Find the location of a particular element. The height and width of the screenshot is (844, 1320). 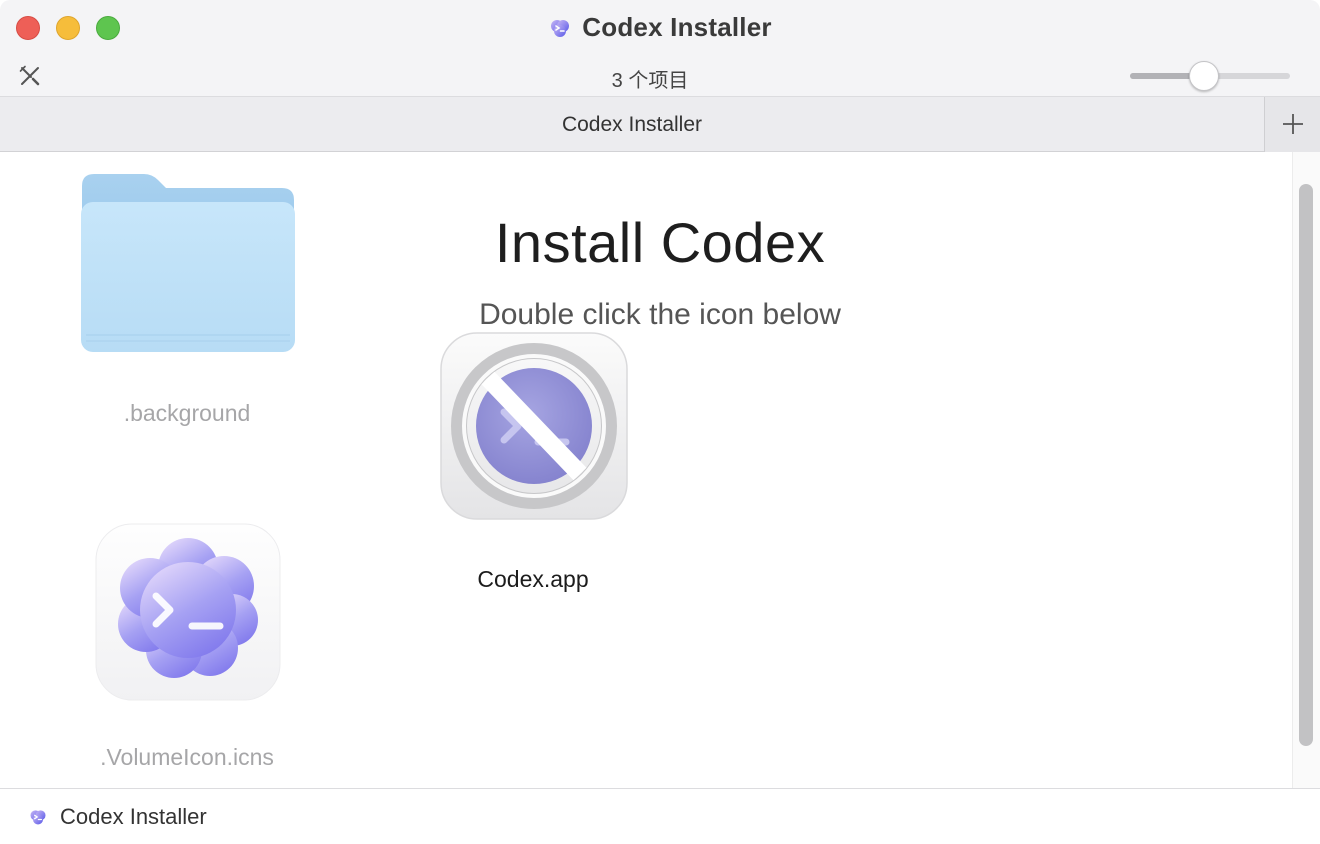

file-label-codex-app: Codex.app is located at coordinates (533, 579).